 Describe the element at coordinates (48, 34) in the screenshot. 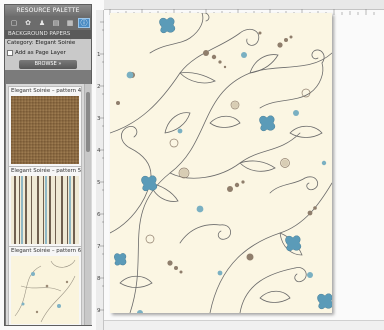

I see `section-label: BACKGROUND PAPERS` at that location.